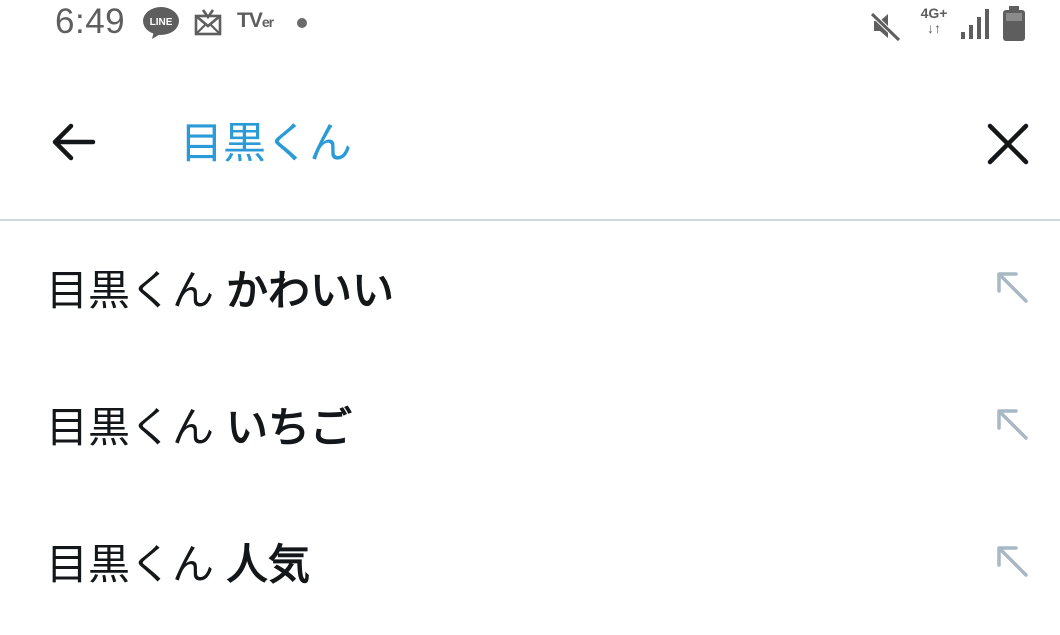  Describe the element at coordinates (530, 25) in the screenshot. I see `status-bar: 6:49 LINE TVer 4G+ ↓↑` at that location.